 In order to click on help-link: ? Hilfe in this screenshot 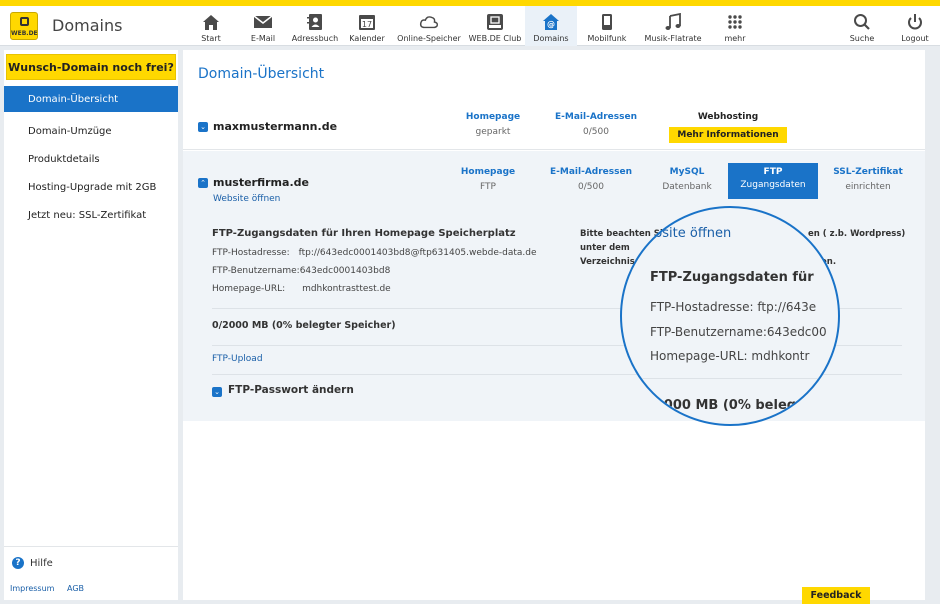, I will do `click(91, 563)`.